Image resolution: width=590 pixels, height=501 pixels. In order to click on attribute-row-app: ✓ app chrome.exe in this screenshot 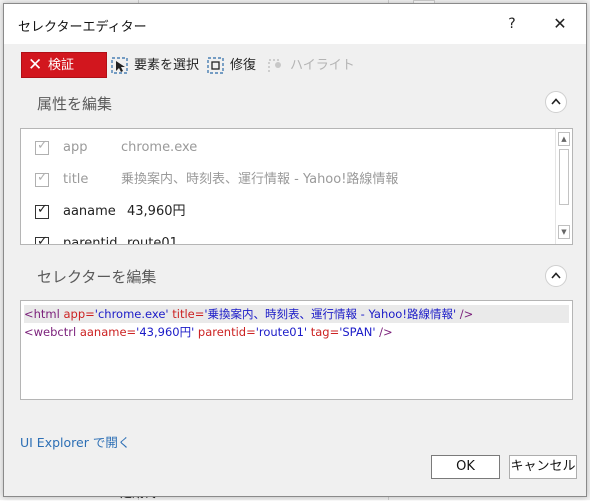, I will do `click(287, 149)`.